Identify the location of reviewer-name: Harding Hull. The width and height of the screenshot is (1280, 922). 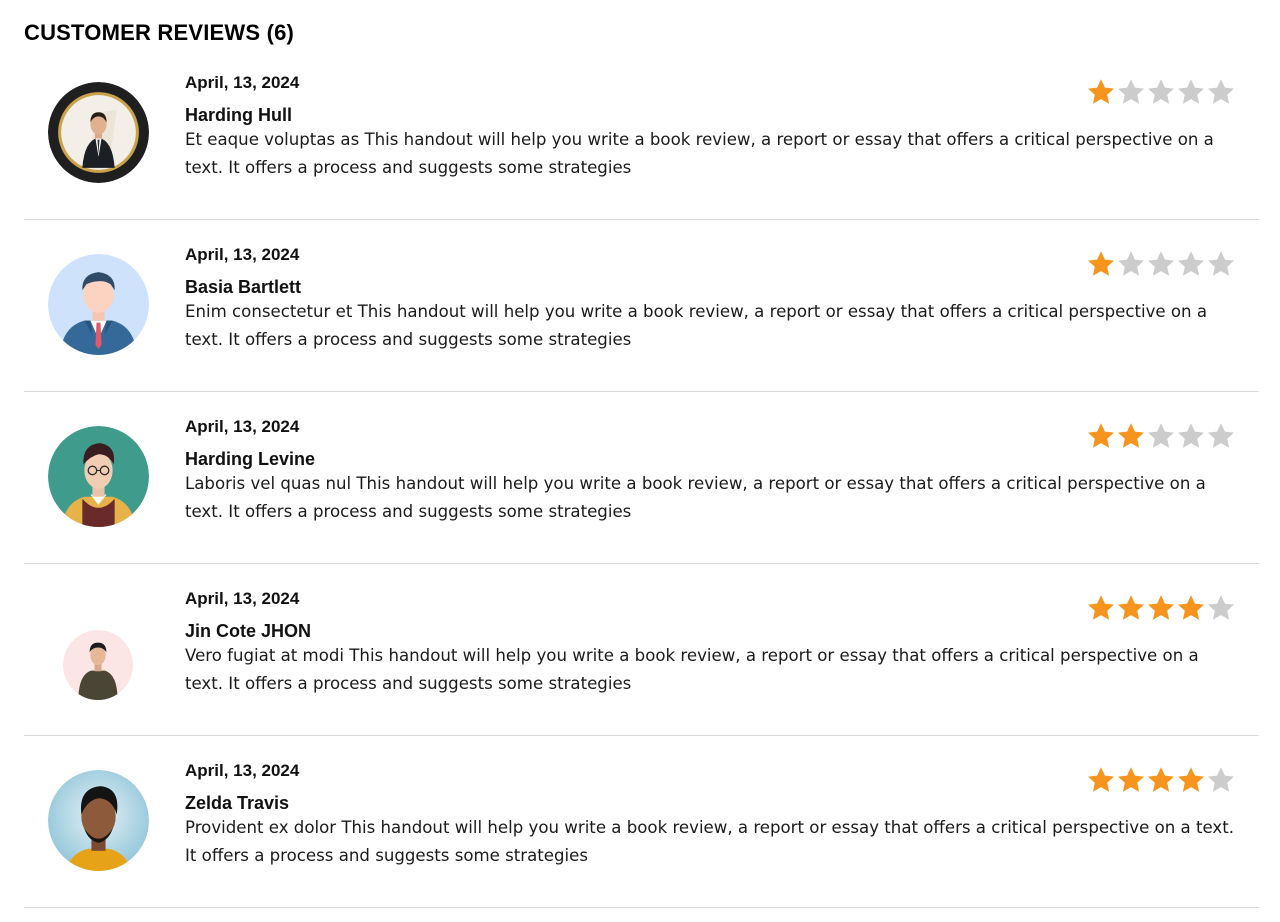
(238, 115).